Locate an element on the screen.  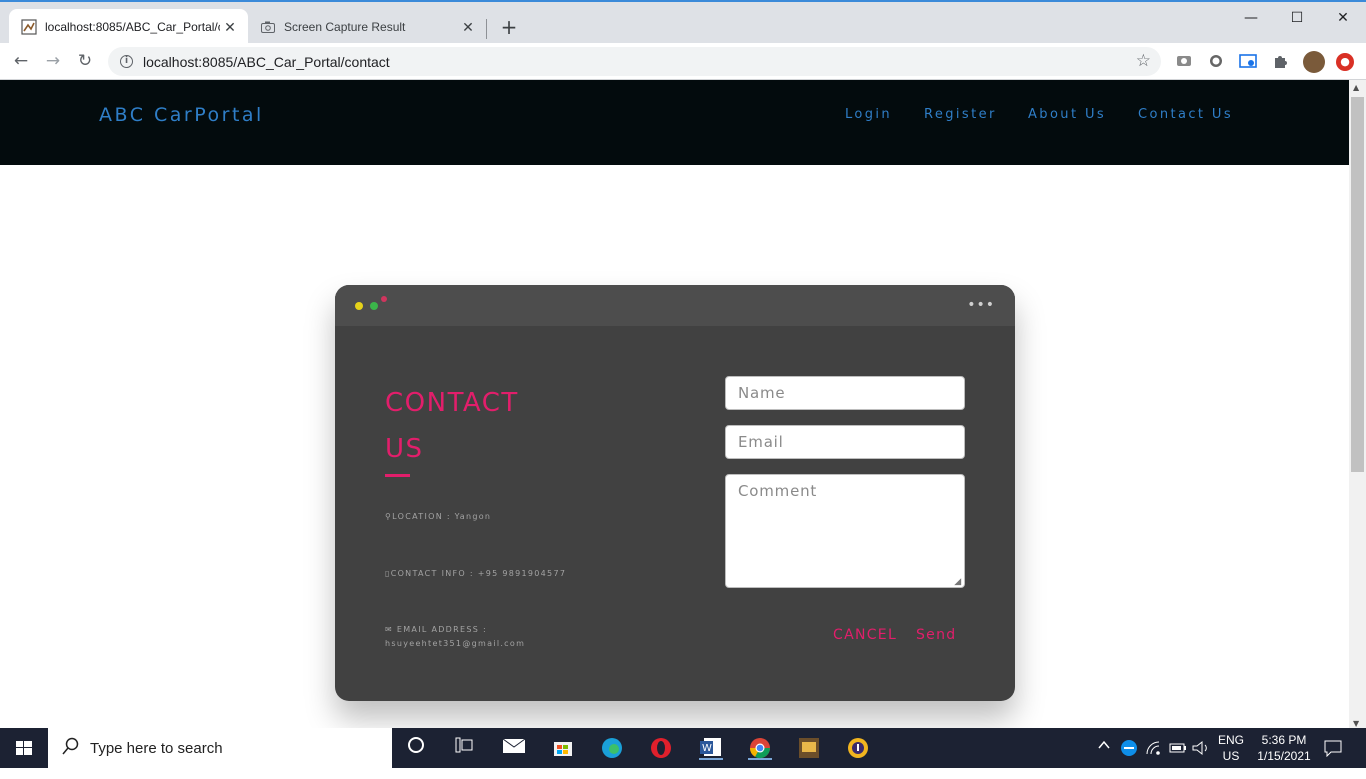
word-icon: W is located at coordinates (711, 748).